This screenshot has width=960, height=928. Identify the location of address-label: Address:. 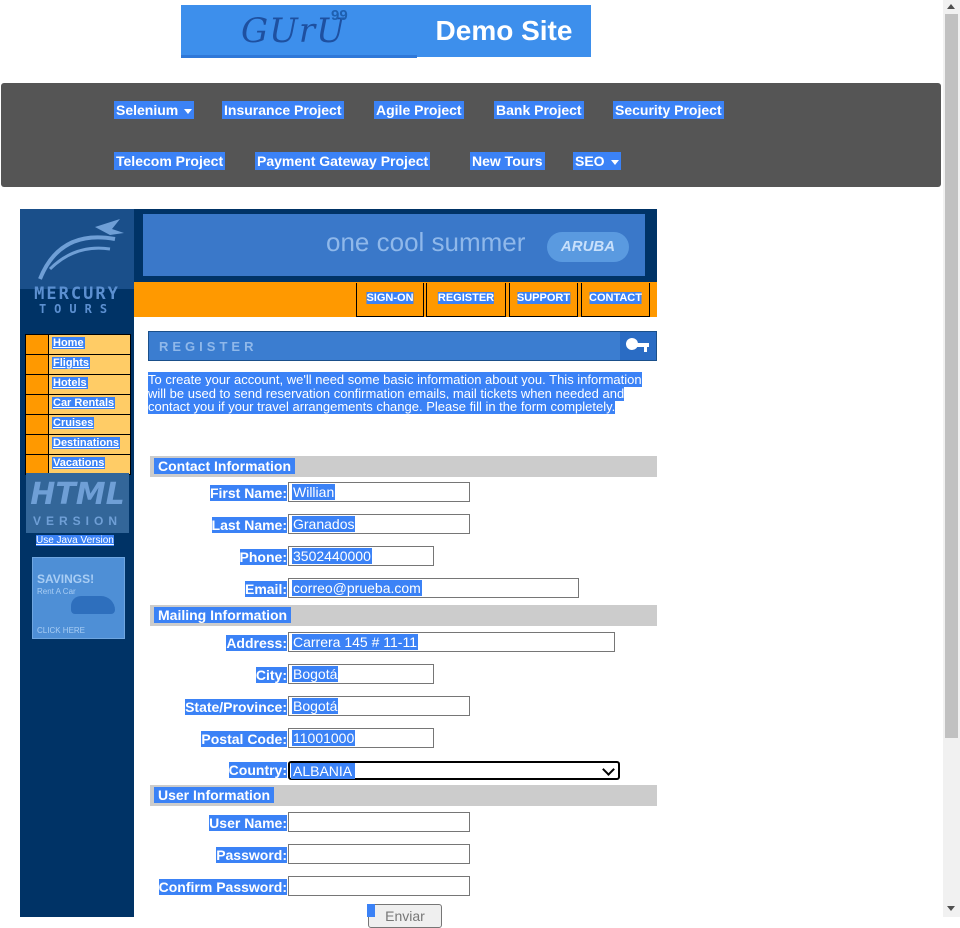
(256, 643).